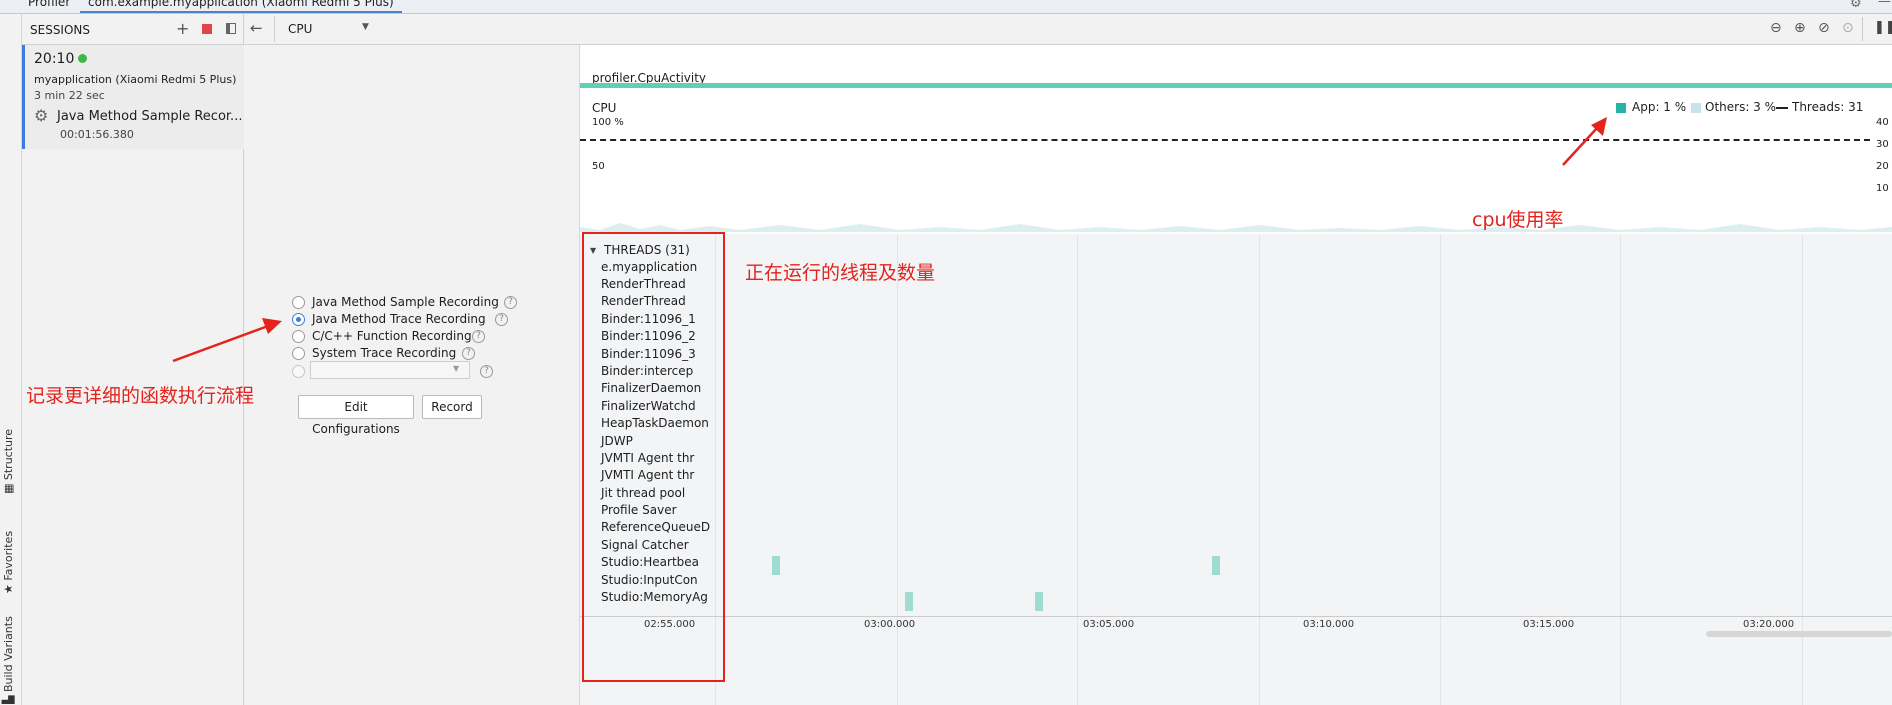 The width and height of the screenshot is (1892, 705). What do you see at coordinates (298, 371) in the screenshot?
I see `radio-custom-config` at bounding box center [298, 371].